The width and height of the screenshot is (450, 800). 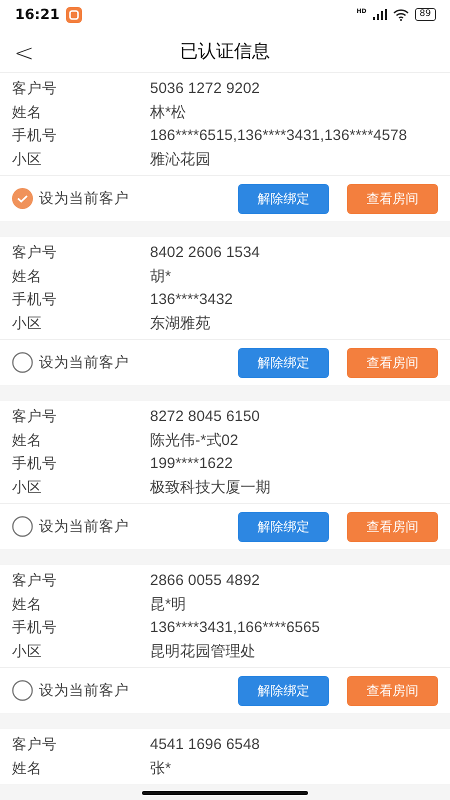 I want to click on field-value: 陈光伟-*式02, so click(x=194, y=440).